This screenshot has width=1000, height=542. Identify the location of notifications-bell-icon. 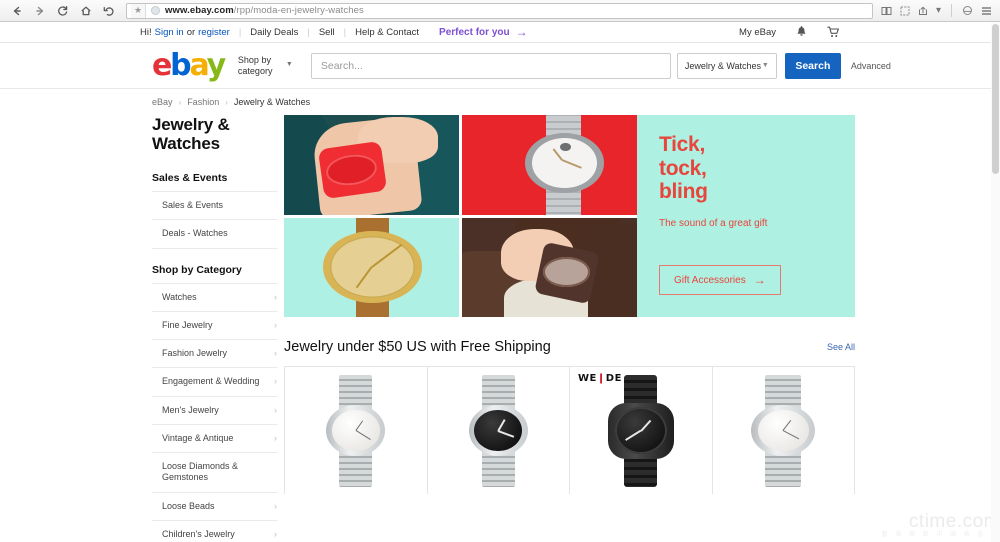
(801, 32).